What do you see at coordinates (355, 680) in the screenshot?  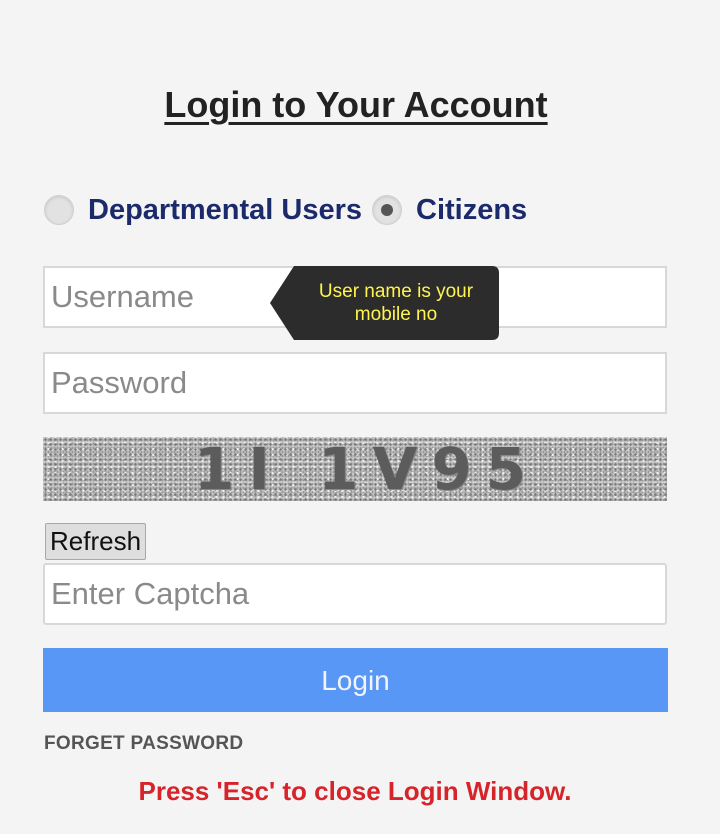 I see `login-button: Login` at bounding box center [355, 680].